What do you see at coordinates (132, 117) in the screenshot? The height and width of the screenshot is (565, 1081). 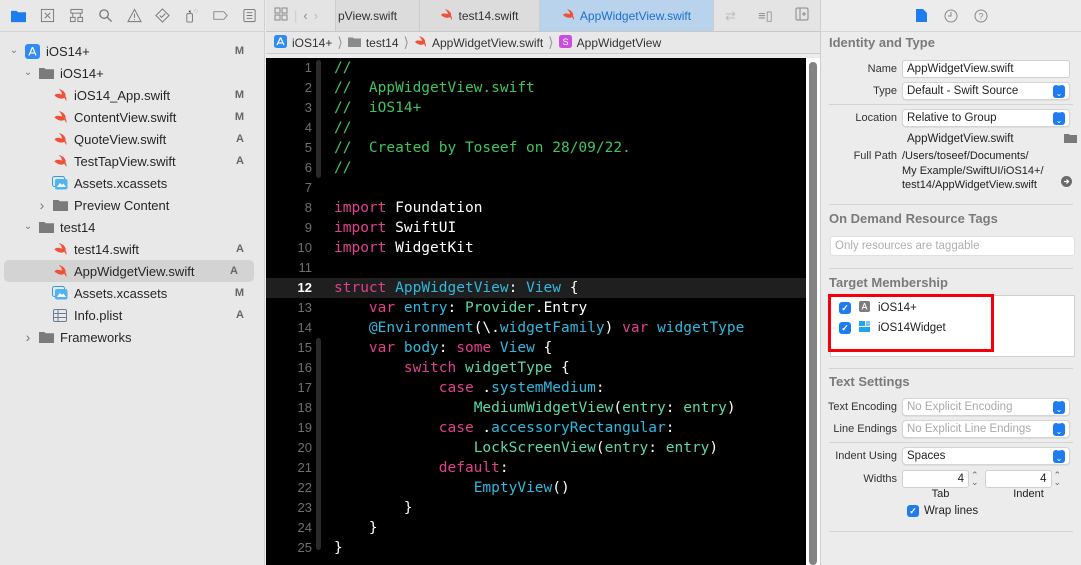 I see `navigator-item: ContentView.swift M` at bounding box center [132, 117].